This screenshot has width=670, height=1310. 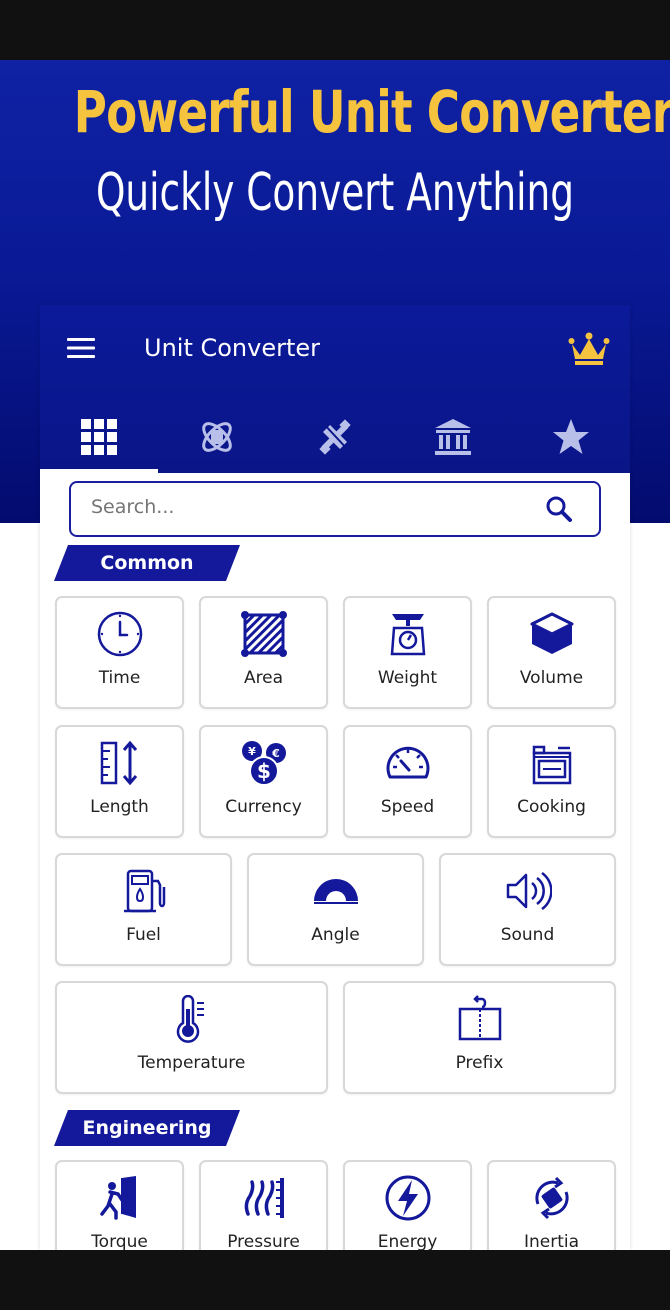 I want to click on unit-card-cooking: Cooking, so click(x=551, y=781).